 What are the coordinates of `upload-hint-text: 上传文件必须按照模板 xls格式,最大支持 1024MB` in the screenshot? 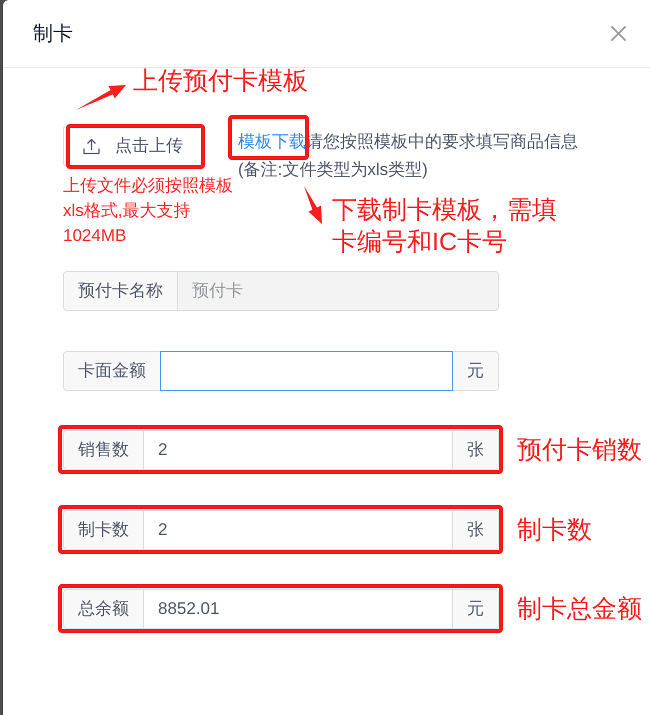 It's located at (148, 211).